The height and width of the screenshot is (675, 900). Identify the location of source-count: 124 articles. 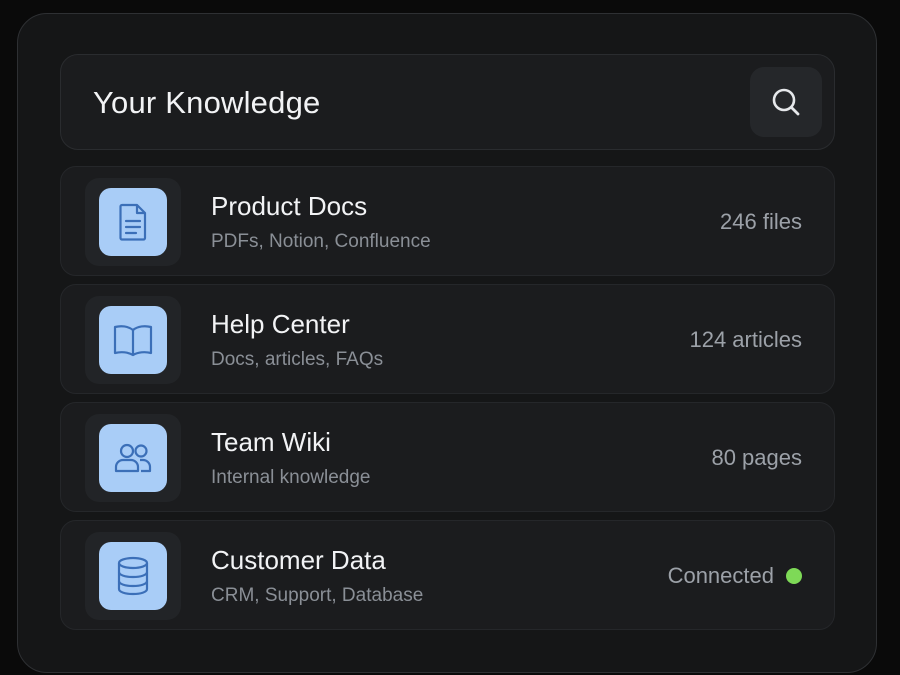
(745, 340).